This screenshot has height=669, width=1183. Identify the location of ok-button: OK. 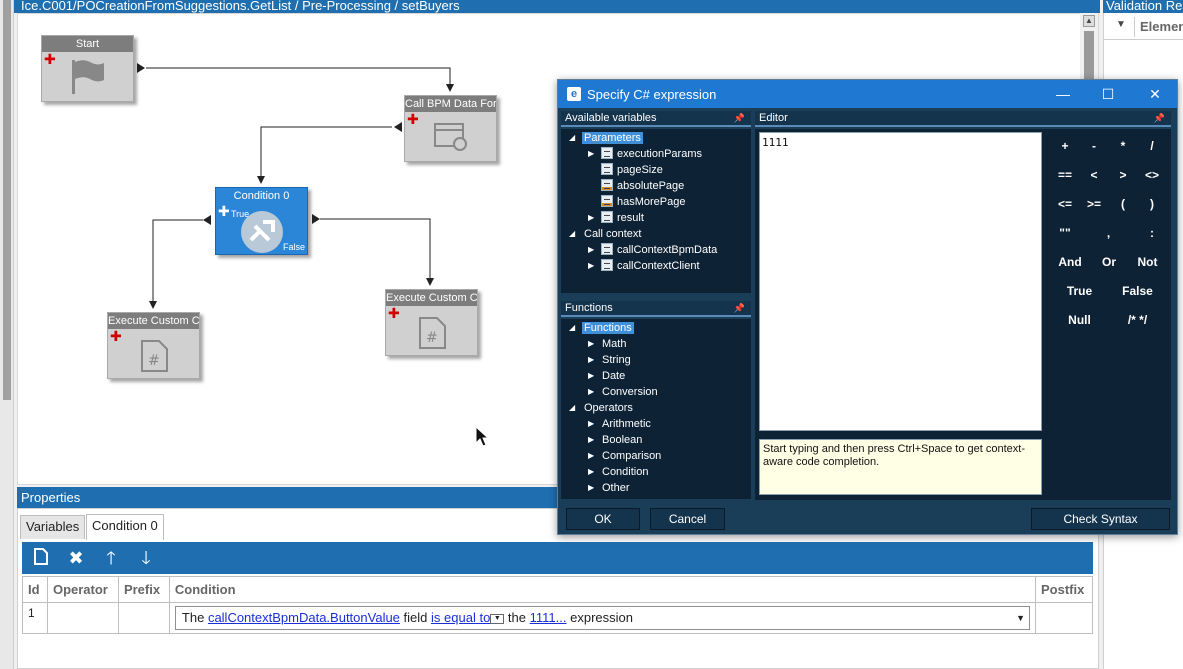
(603, 519).